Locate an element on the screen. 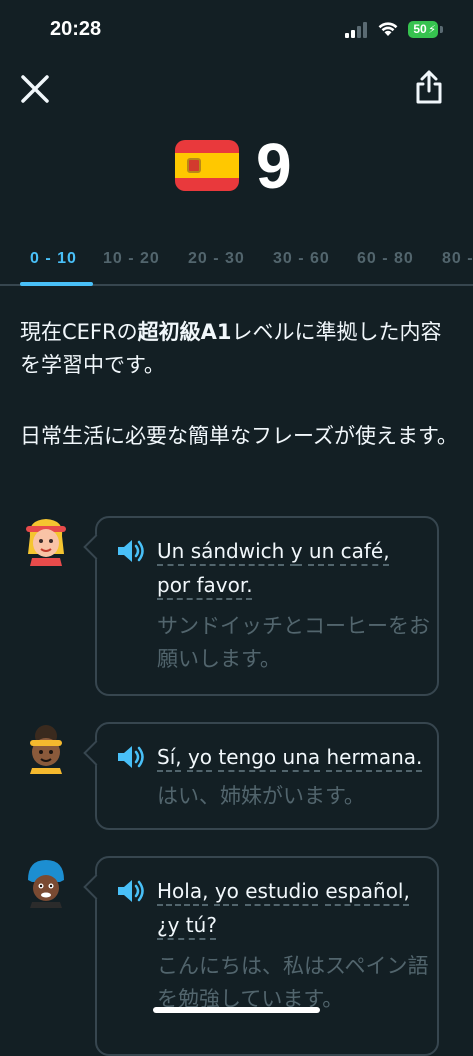 Image resolution: width=473 pixels, height=1056 pixels. close-button is located at coordinates (35, 89).